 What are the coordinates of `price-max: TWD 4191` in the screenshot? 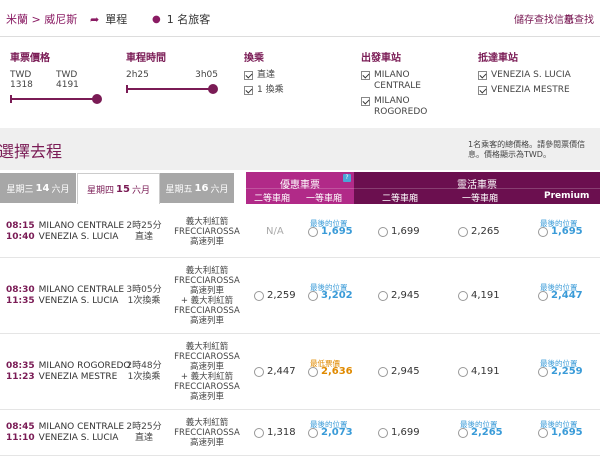 It's located at (67, 80).